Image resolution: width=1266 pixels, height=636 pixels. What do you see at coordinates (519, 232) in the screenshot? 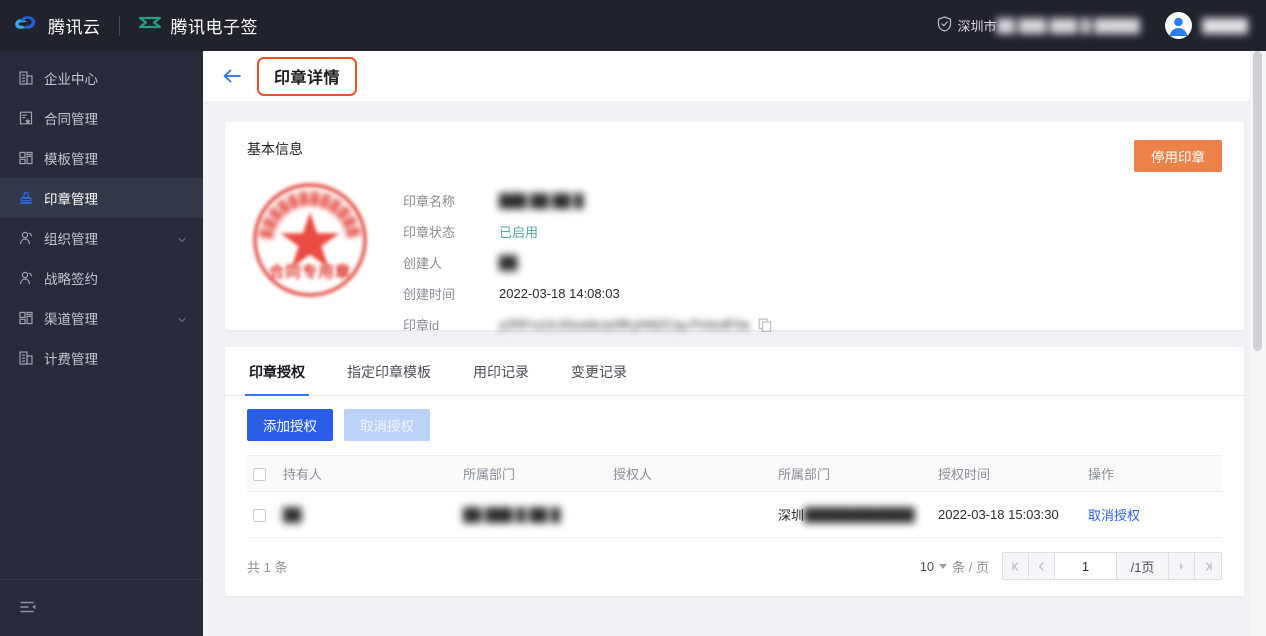
I see `field-value: 已启用` at bounding box center [519, 232].